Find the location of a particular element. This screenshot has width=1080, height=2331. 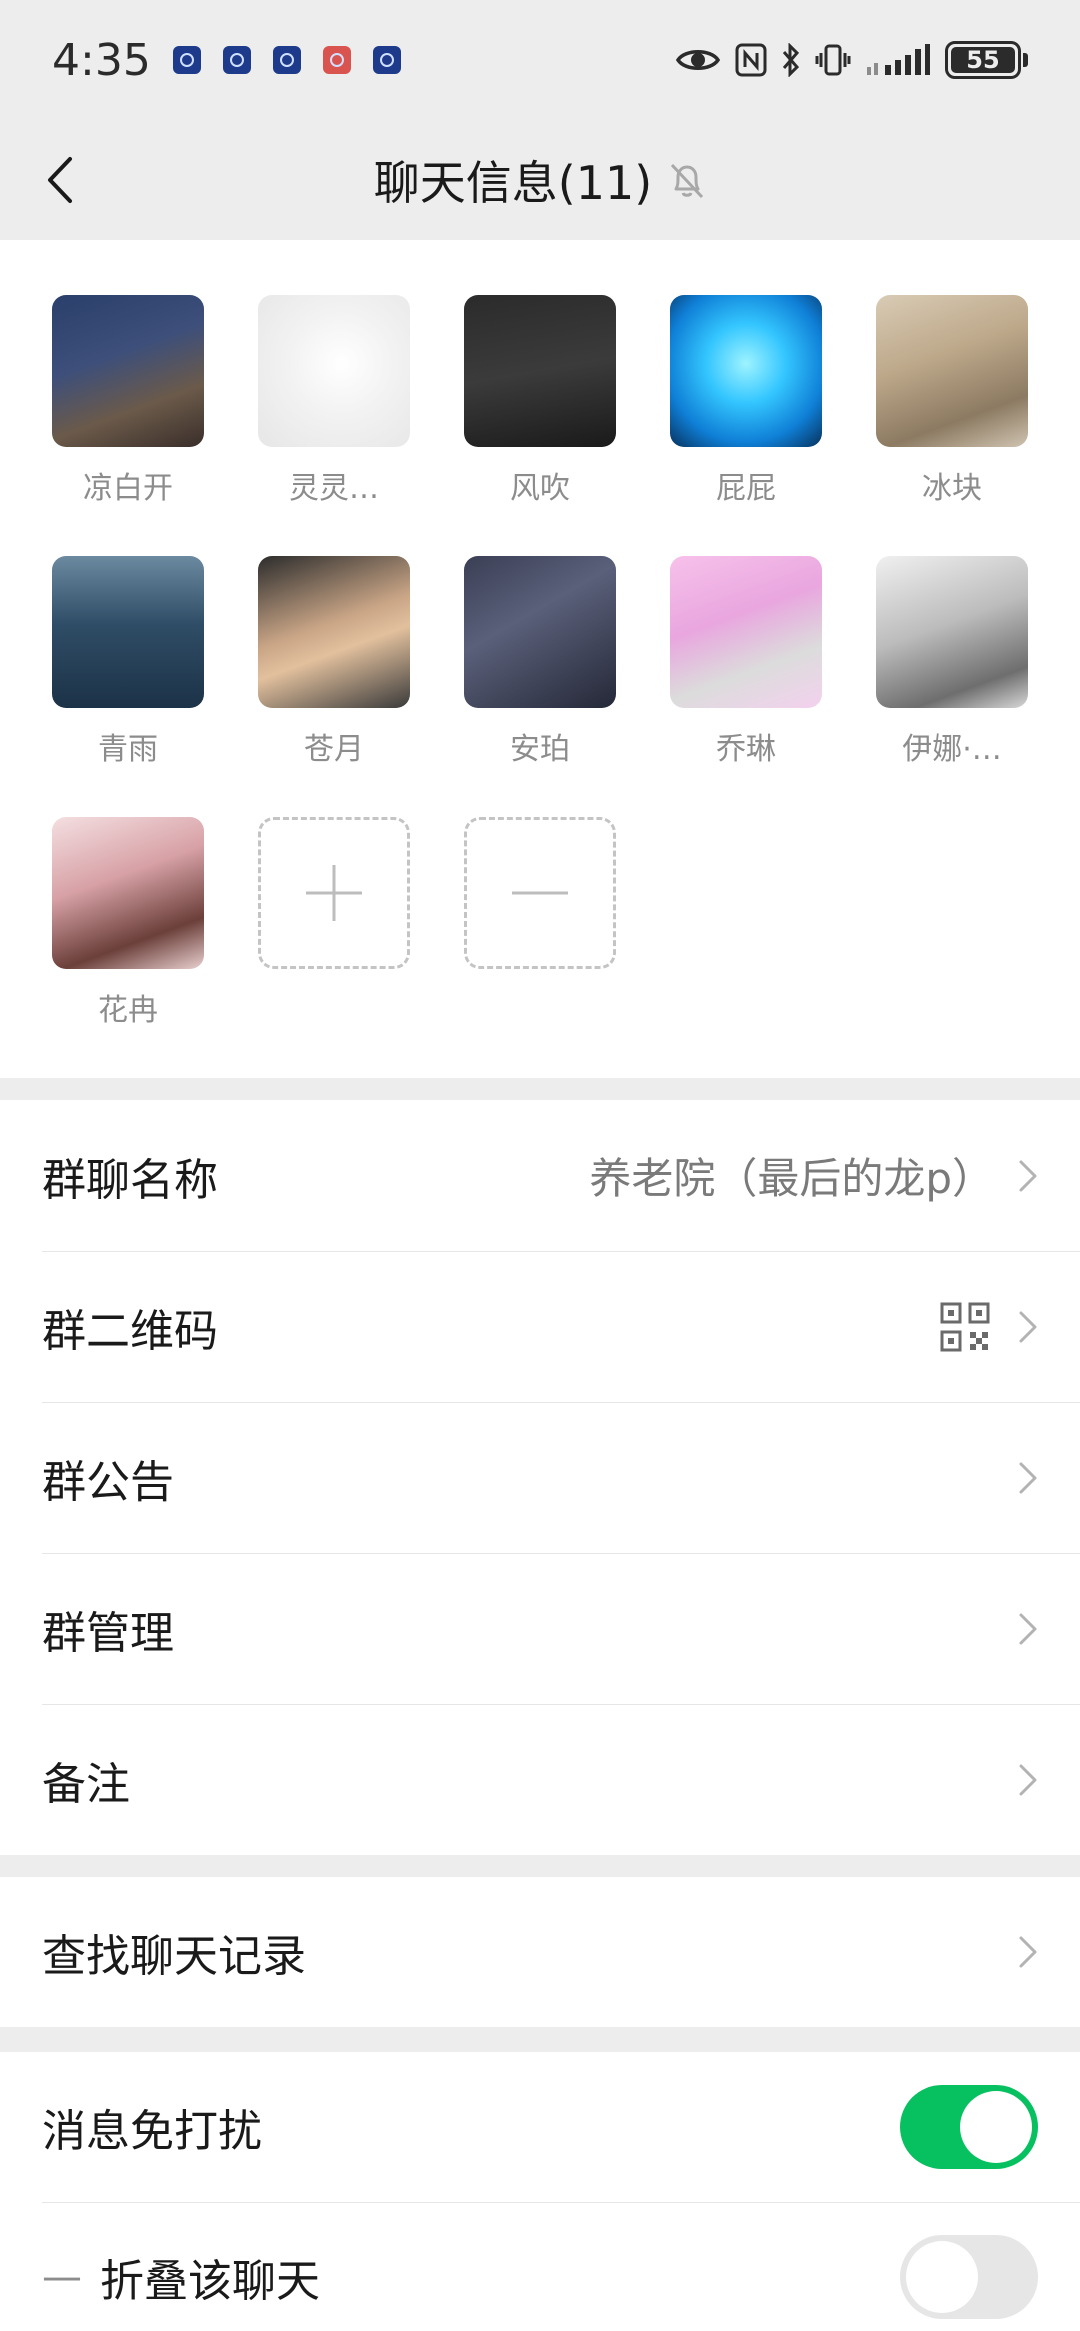

chevron-left-icon is located at coordinates (60, 180).